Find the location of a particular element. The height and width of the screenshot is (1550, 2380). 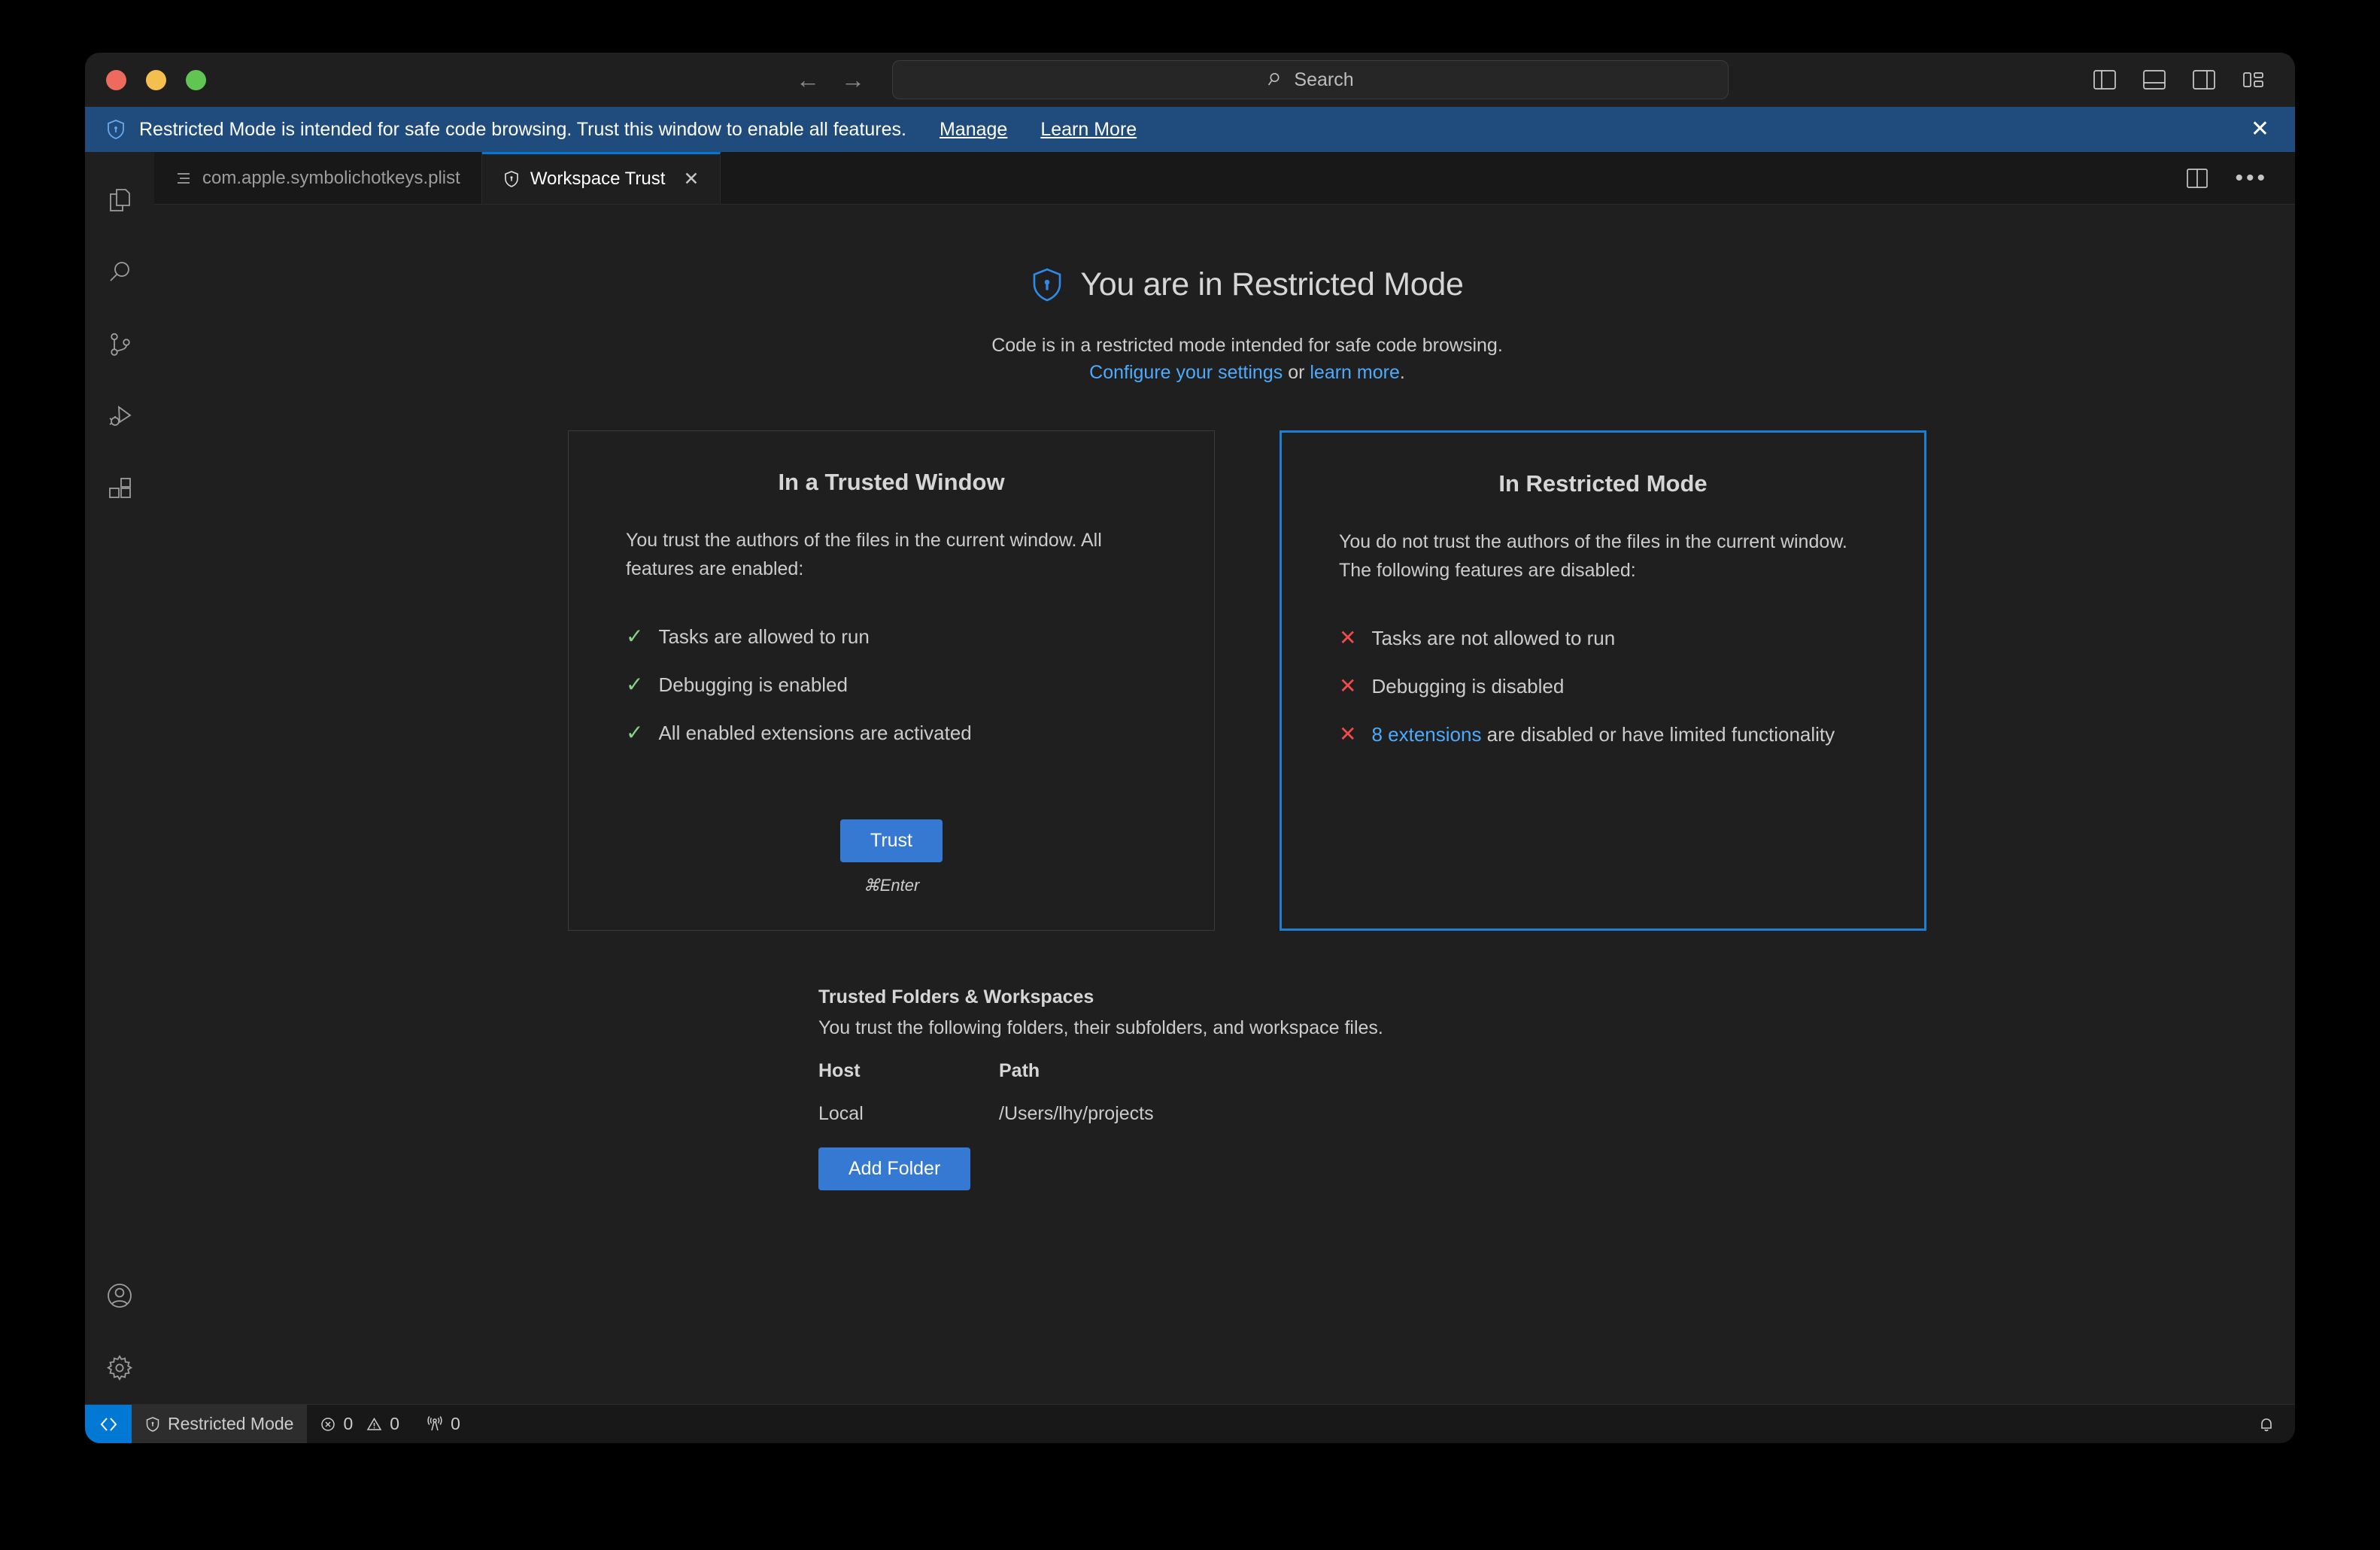

trust-button: Trust is located at coordinates (891, 840).